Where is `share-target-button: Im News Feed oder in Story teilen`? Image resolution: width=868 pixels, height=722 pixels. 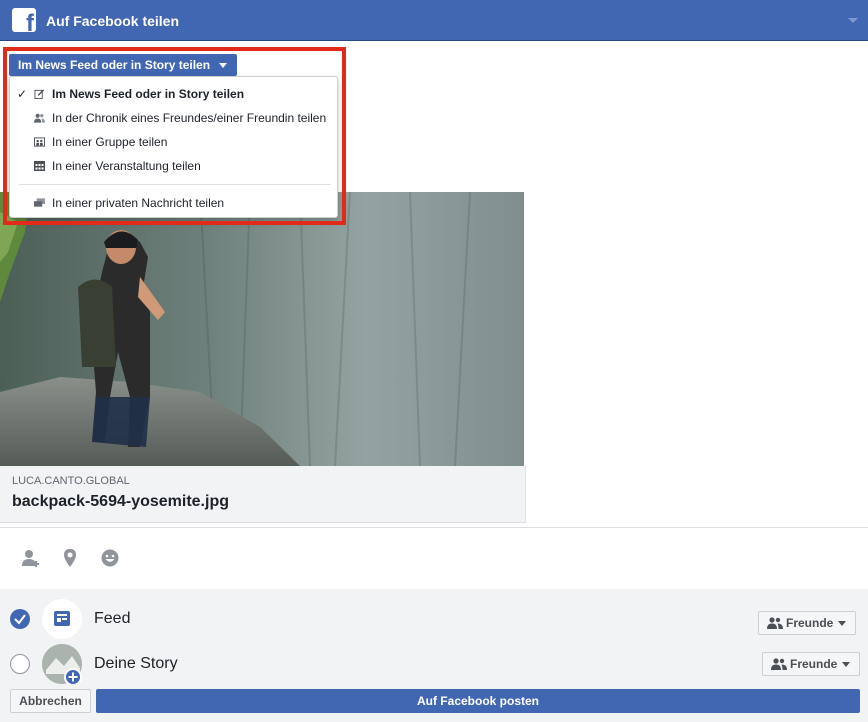
share-target-button: Im News Feed oder in Story teilen is located at coordinates (123, 65).